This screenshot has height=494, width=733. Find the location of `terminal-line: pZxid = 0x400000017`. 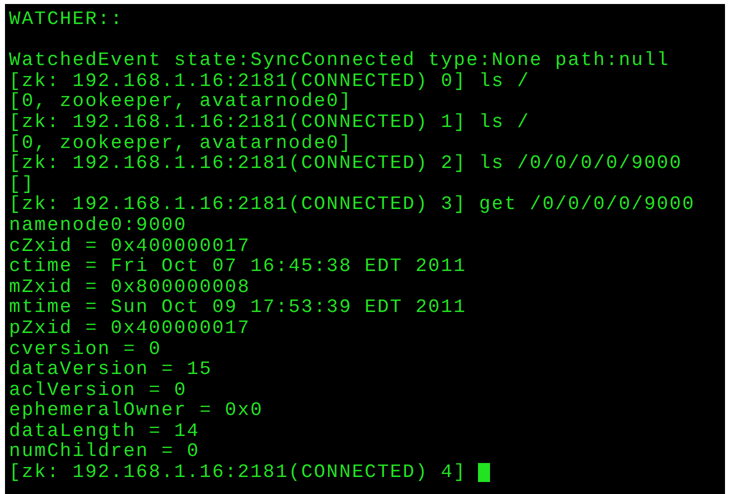

terminal-line: pZxid = 0x400000017 is located at coordinates (129, 328).